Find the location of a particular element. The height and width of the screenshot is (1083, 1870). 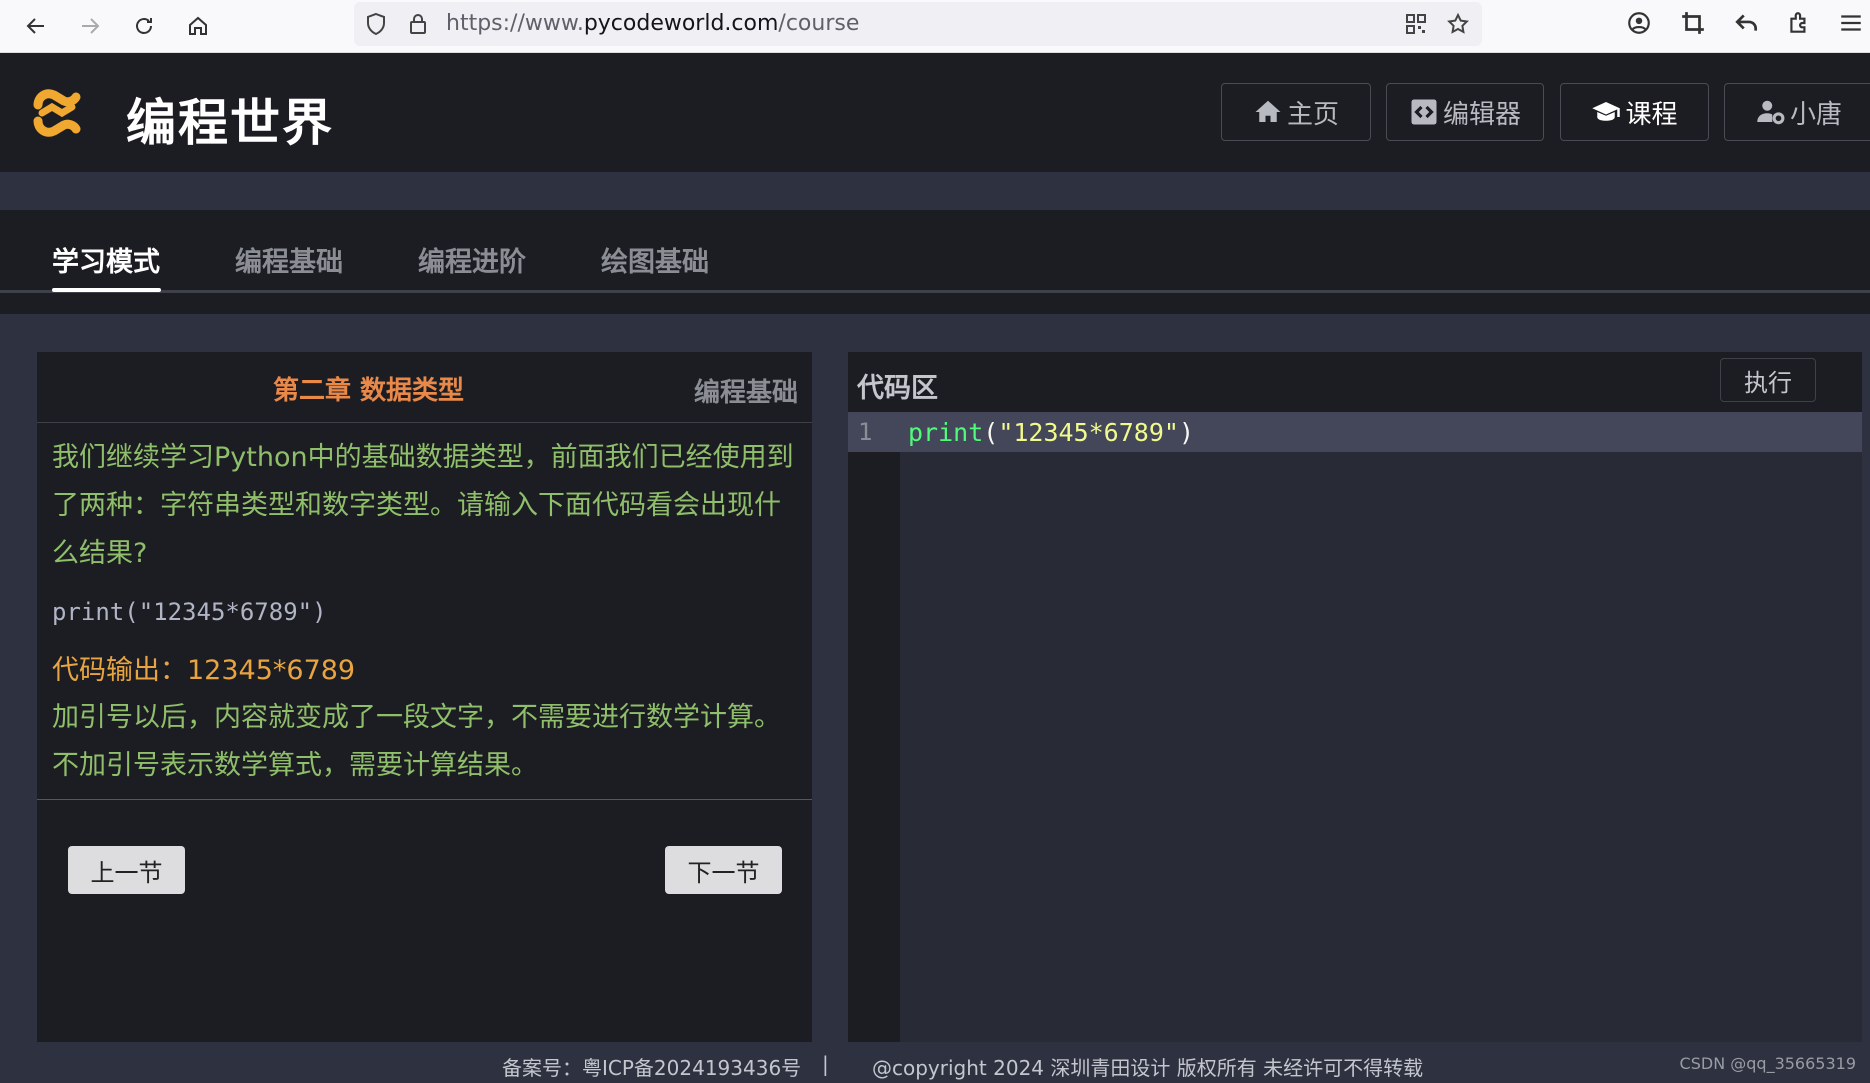

qr-code-icon is located at coordinates (1416, 24).